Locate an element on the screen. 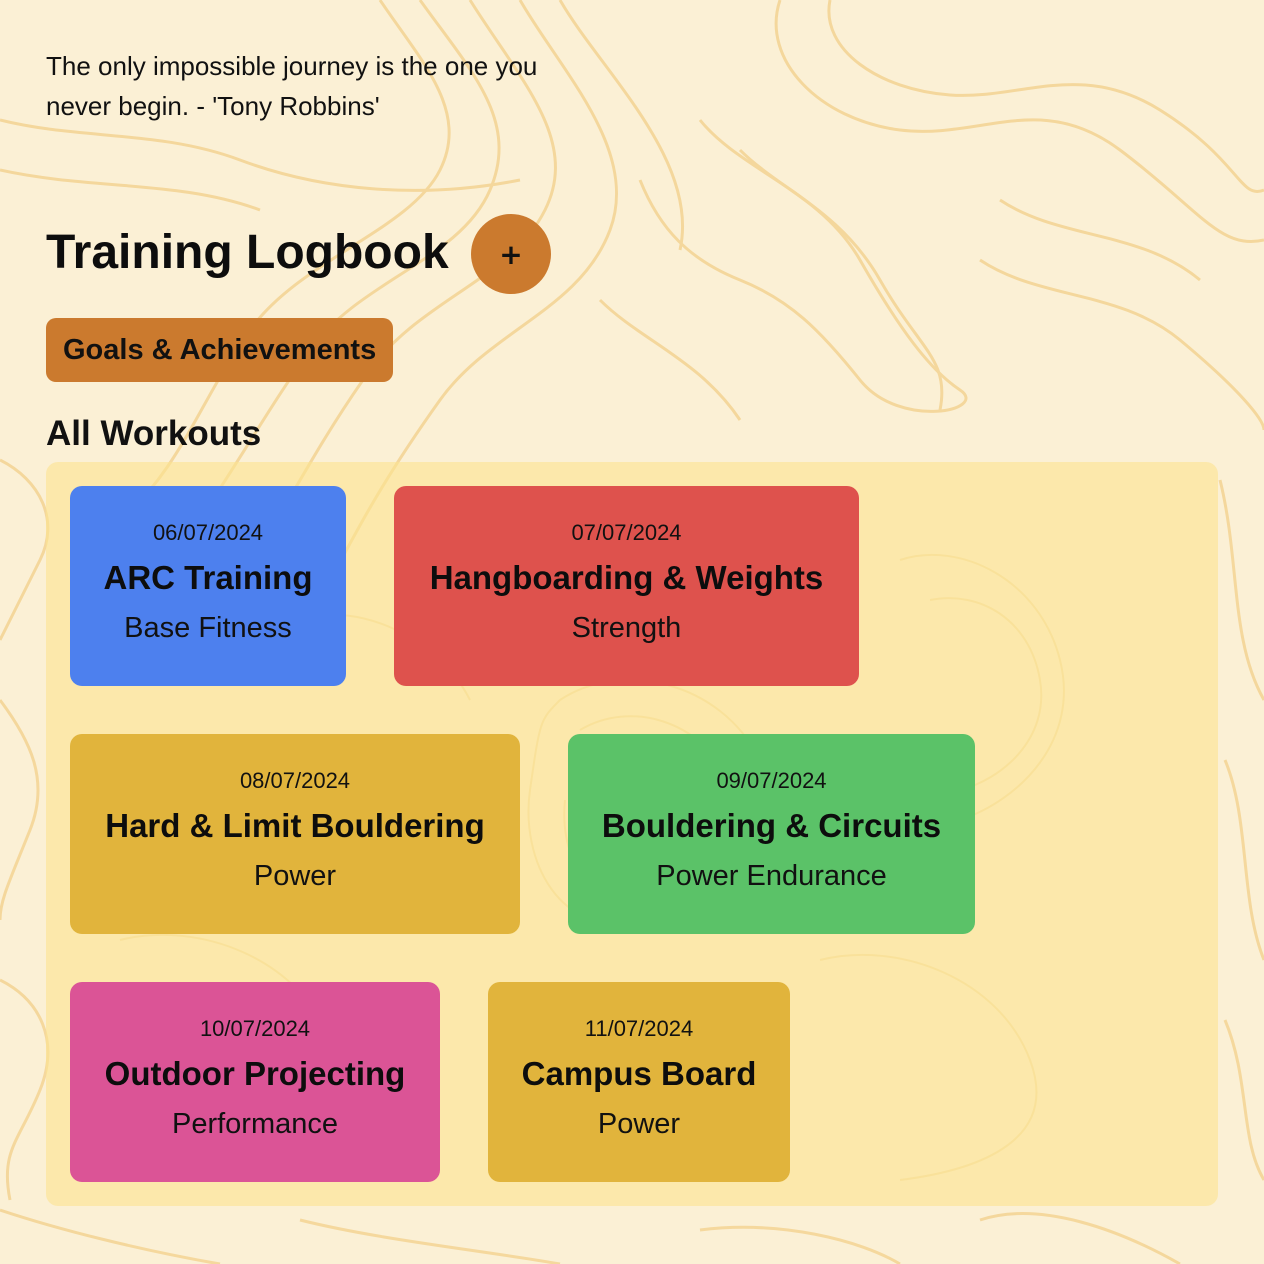  workout-category: Base Fitness is located at coordinates (208, 628).